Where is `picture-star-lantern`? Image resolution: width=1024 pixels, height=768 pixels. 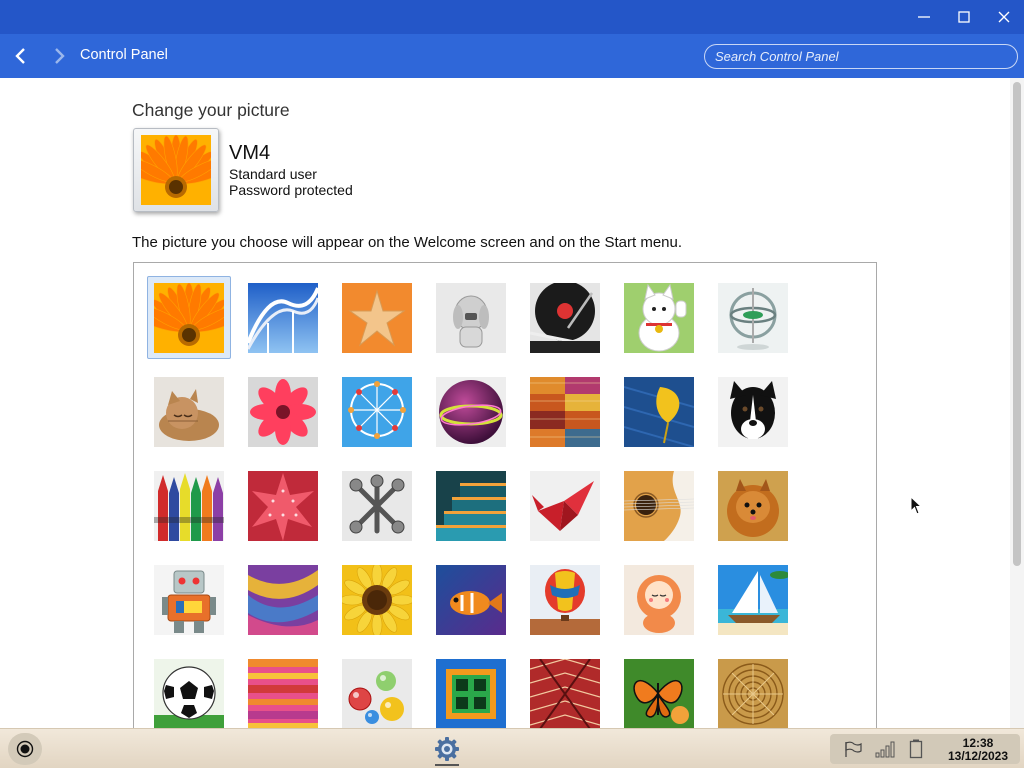 picture-star-lantern is located at coordinates (283, 506).